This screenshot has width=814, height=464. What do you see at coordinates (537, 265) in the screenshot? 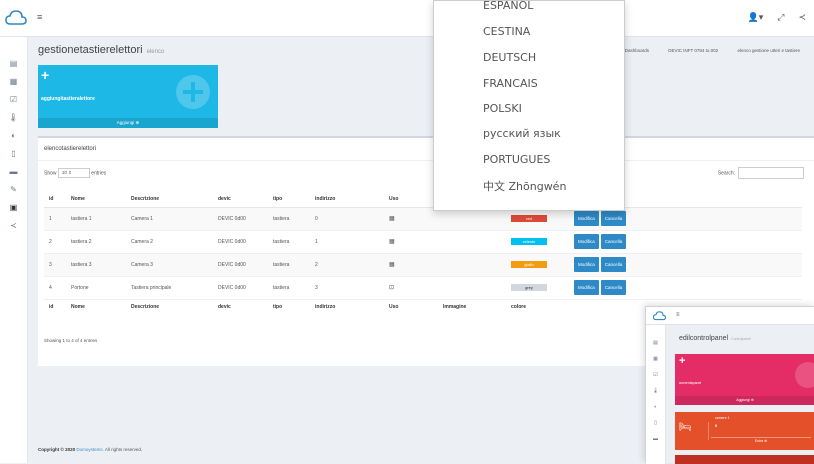
I see `cell-colore: giallo` at bounding box center [537, 265].